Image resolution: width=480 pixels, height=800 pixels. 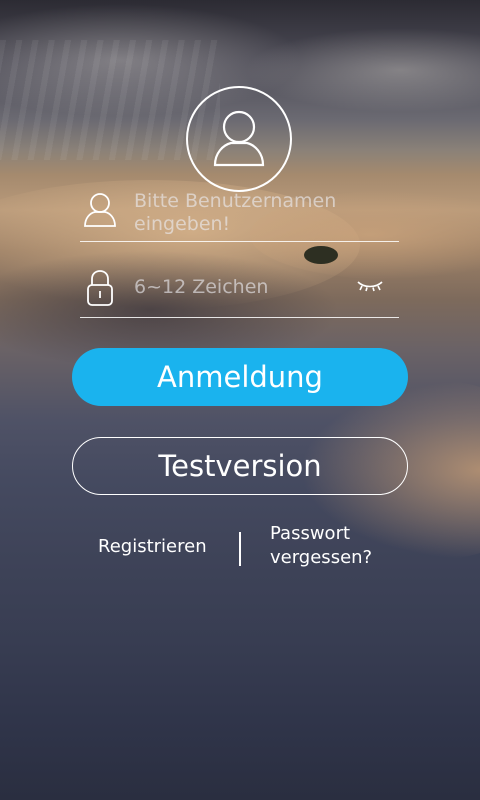 What do you see at coordinates (152, 546) in the screenshot?
I see `register-link: Registrieren` at bounding box center [152, 546].